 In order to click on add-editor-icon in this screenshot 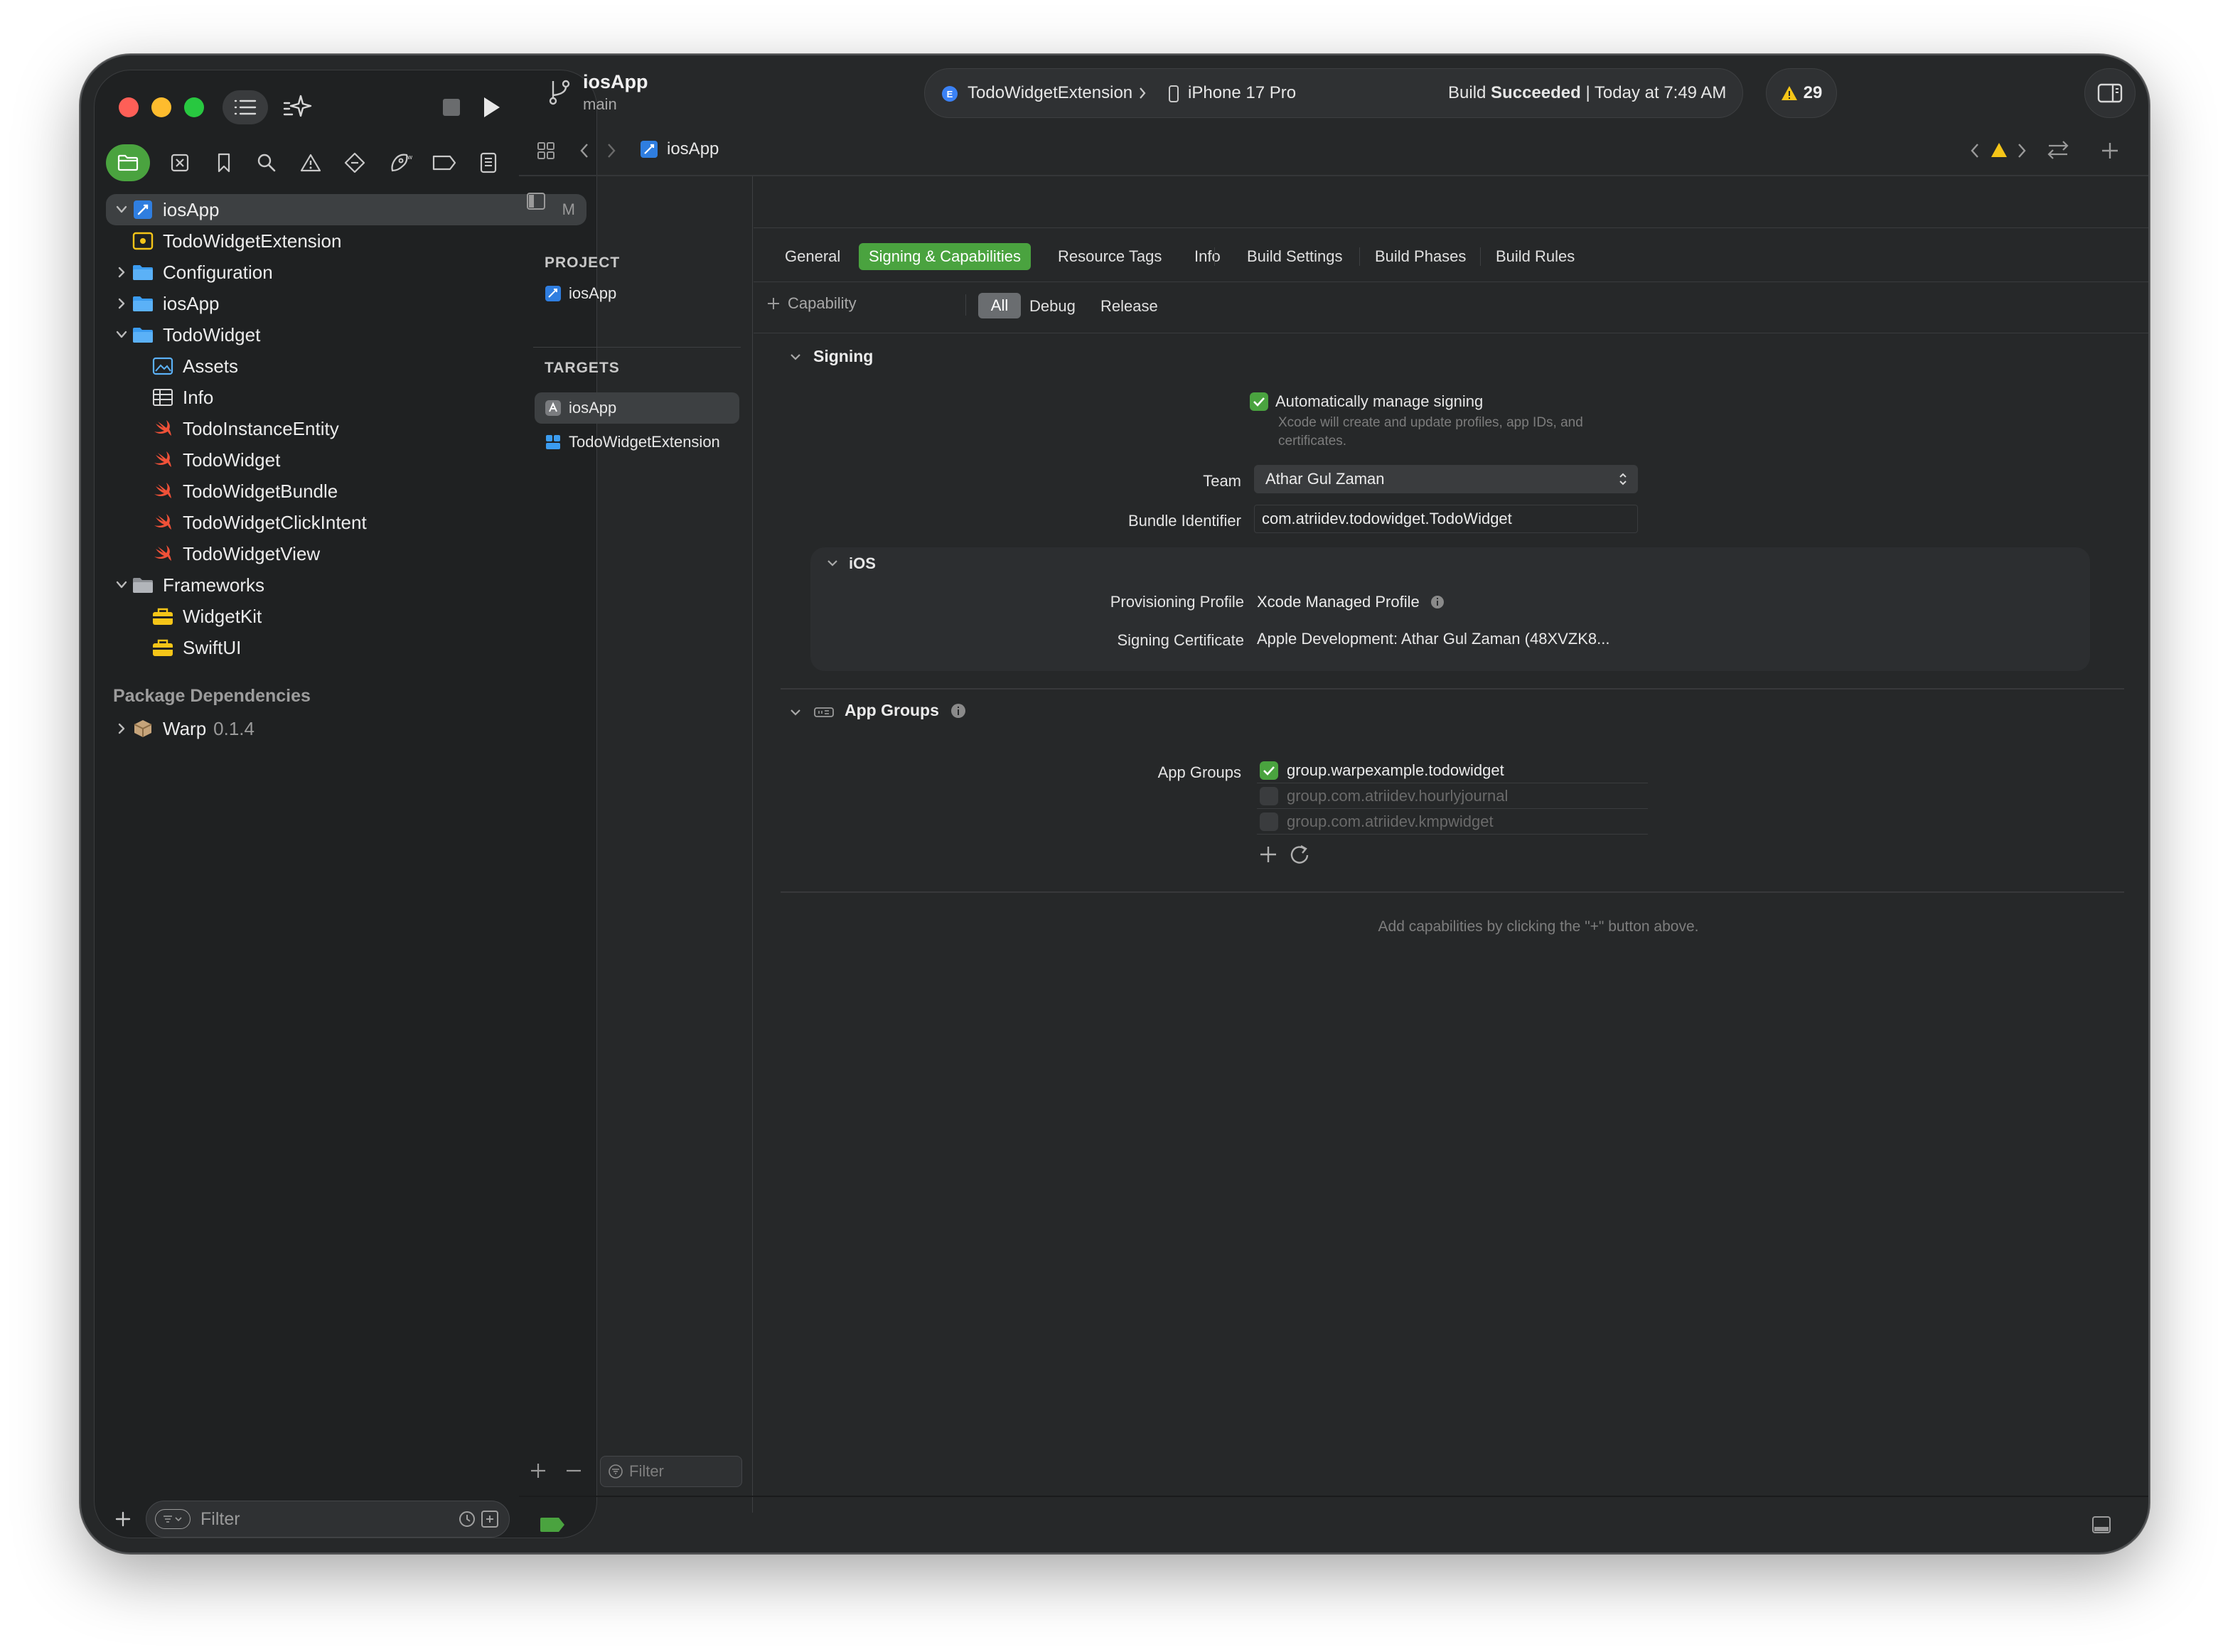, I will do `click(2110, 151)`.